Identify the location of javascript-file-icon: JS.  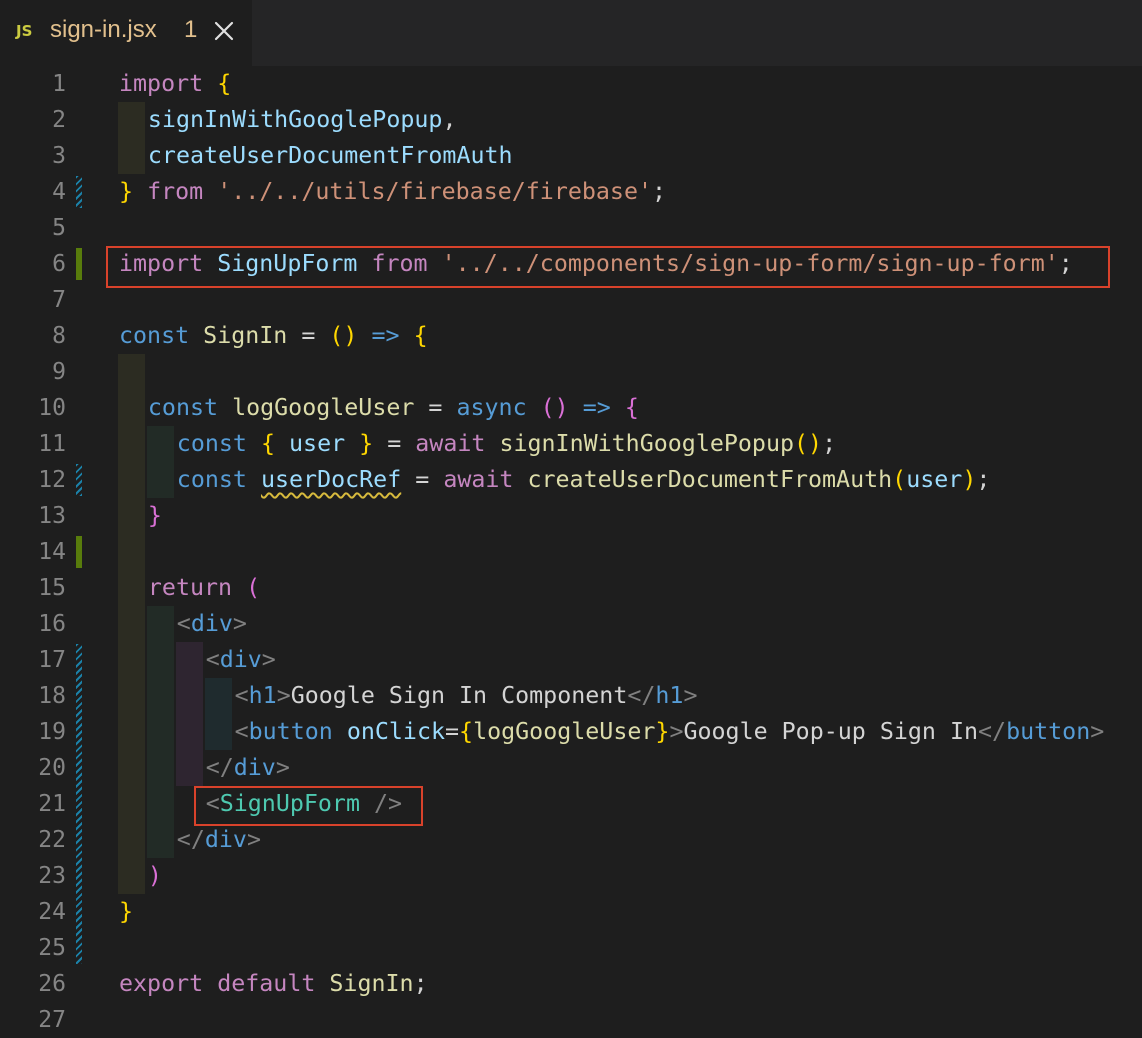
(24, 31).